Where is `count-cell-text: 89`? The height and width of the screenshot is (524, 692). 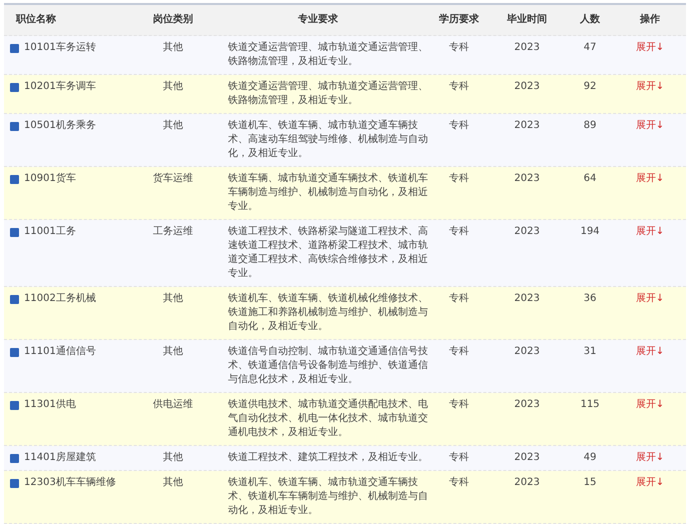 count-cell-text: 89 is located at coordinates (590, 126).